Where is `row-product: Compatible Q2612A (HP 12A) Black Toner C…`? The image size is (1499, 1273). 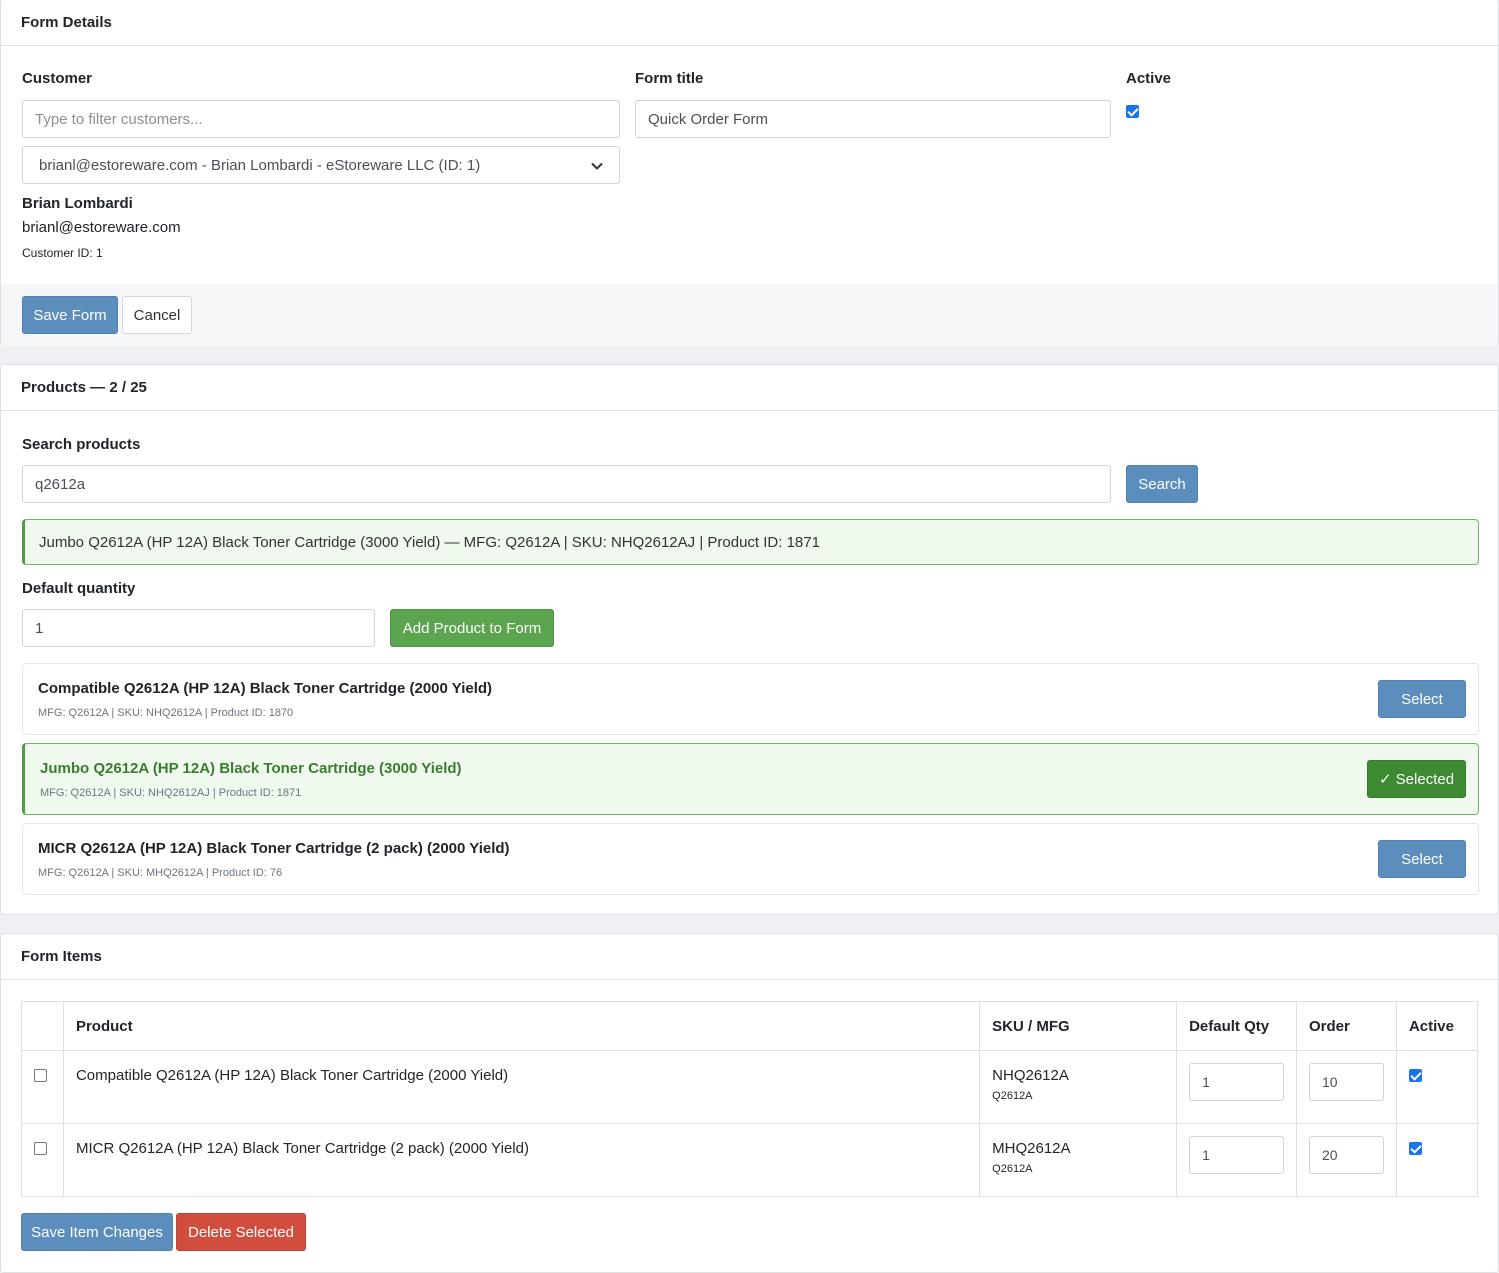
row-product: Compatible Q2612A (HP 12A) Black Toner C… is located at coordinates (521, 1087).